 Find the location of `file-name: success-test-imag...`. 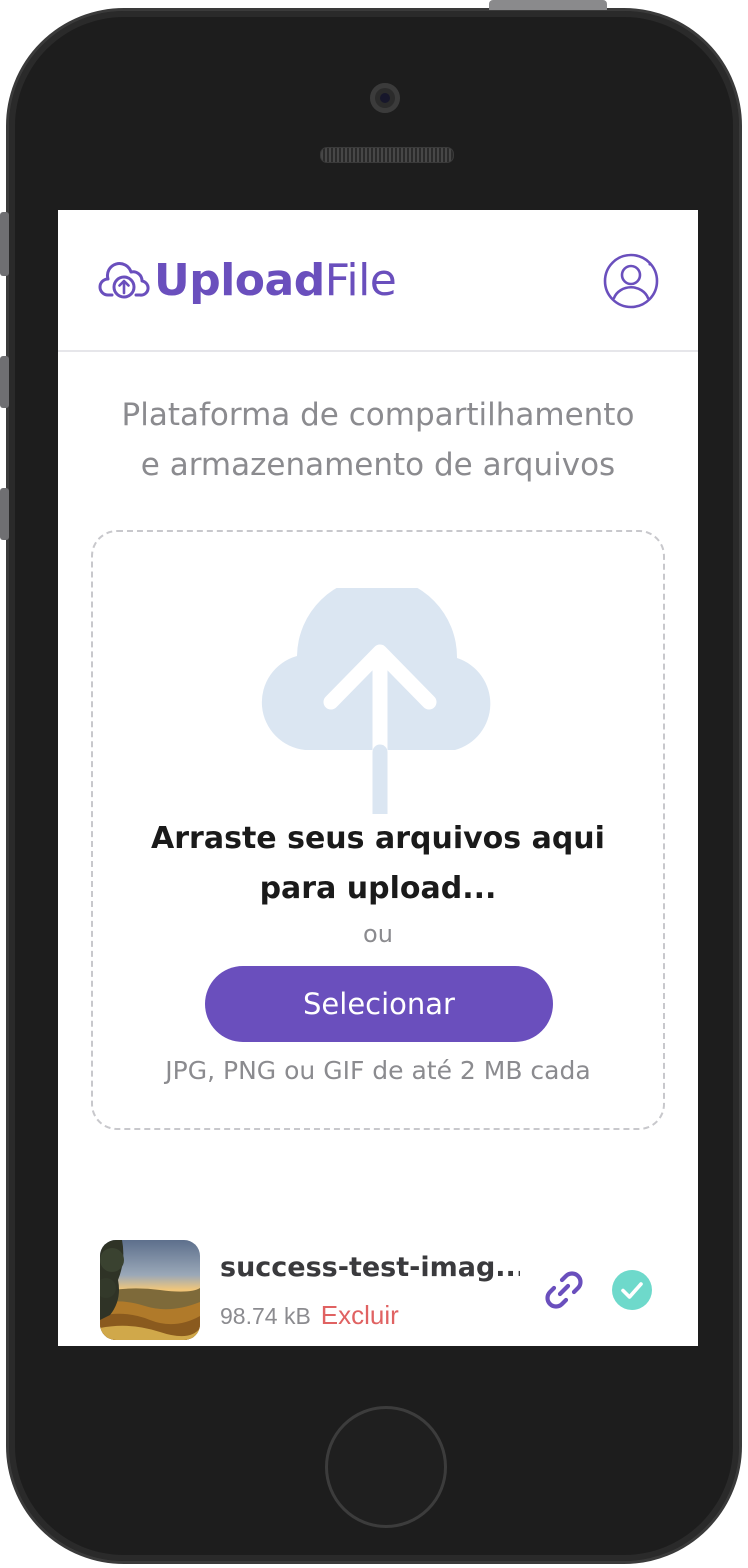

file-name: success-test-imag... is located at coordinates (370, 1267).